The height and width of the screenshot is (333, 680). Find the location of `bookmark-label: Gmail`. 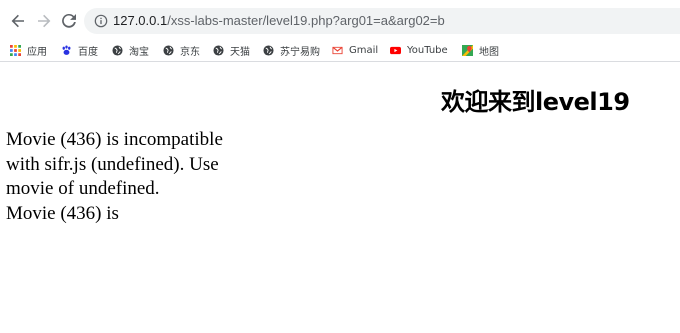

bookmark-label: Gmail is located at coordinates (364, 50).